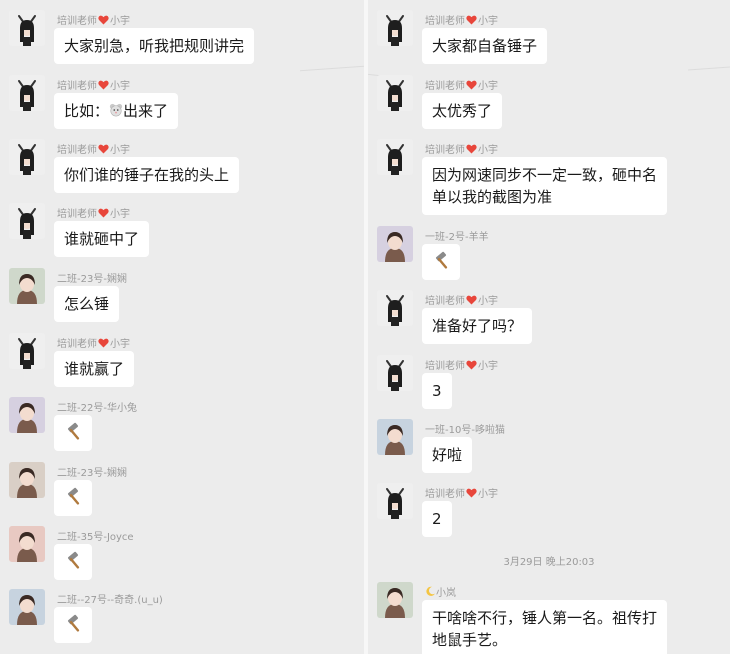 The width and height of the screenshot is (730, 654). I want to click on chat-message: 培训老师 小宇 太优秀了, so click(549, 110).